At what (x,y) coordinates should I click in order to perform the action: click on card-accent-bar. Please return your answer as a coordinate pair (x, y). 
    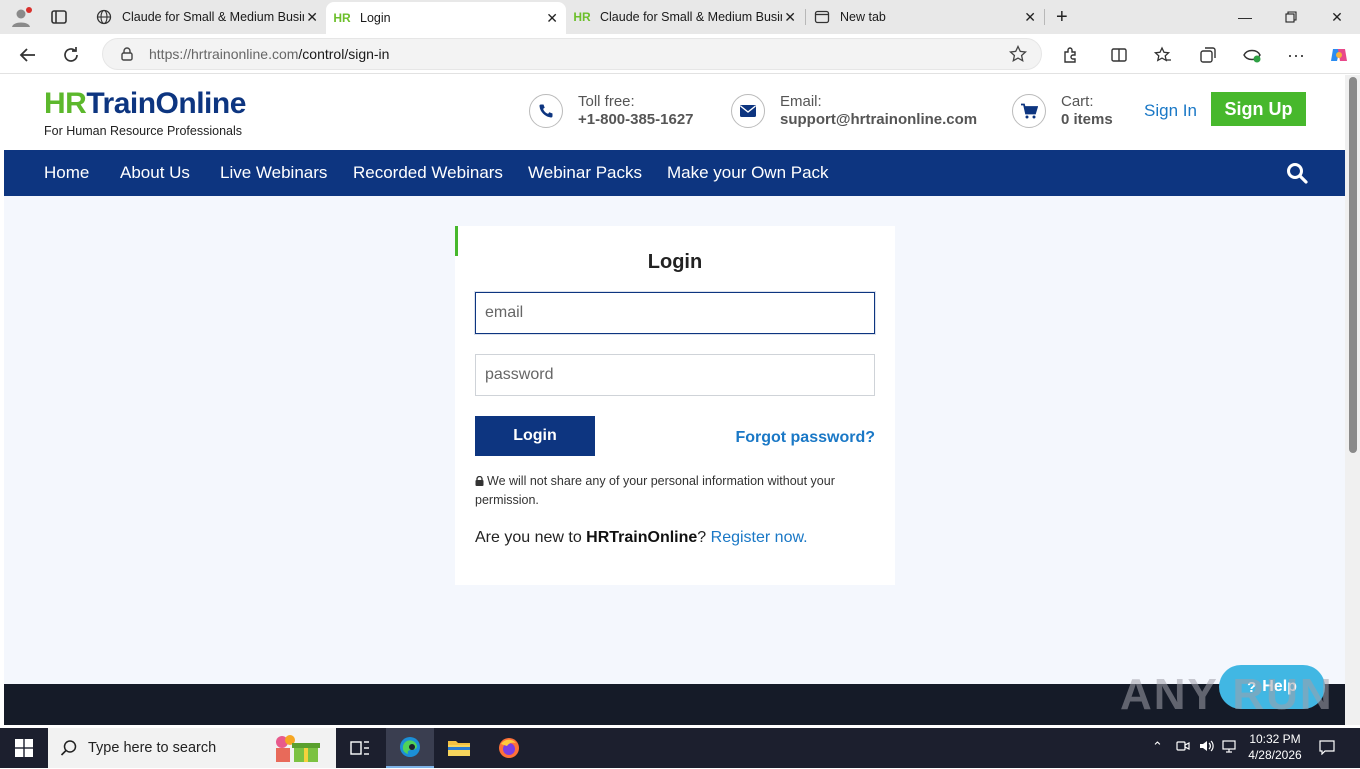
    Looking at the image, I should click on (456, 241).